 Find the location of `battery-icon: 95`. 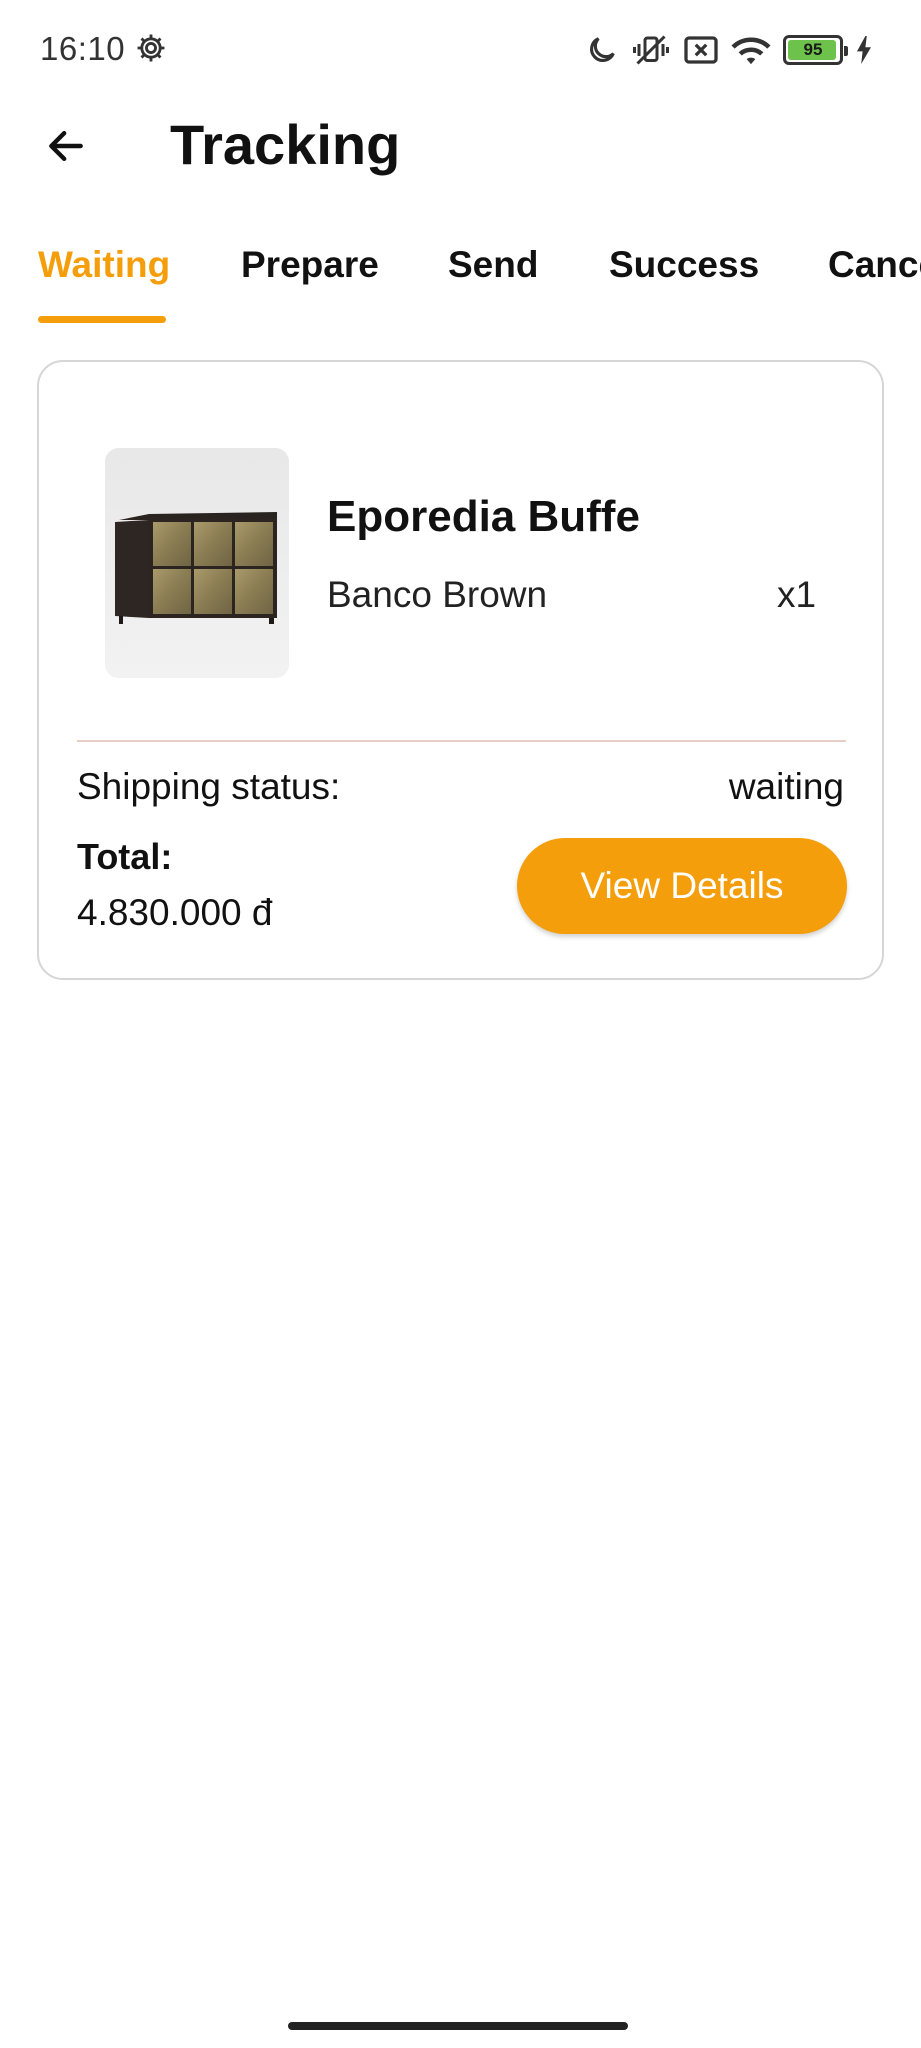

battery-icon: 95 is located at coordinates (815, 50).